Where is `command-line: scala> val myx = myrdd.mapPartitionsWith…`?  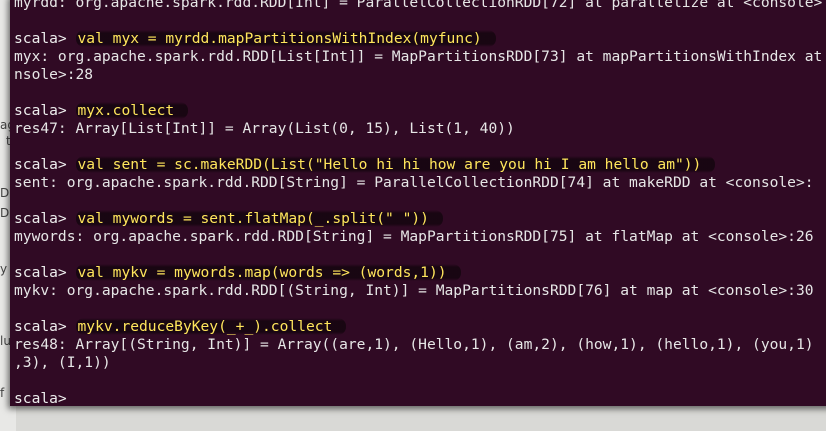
command-line: scala> val myx = myrdd.mapPartitionsWith… is located at coordinates (420, 39).